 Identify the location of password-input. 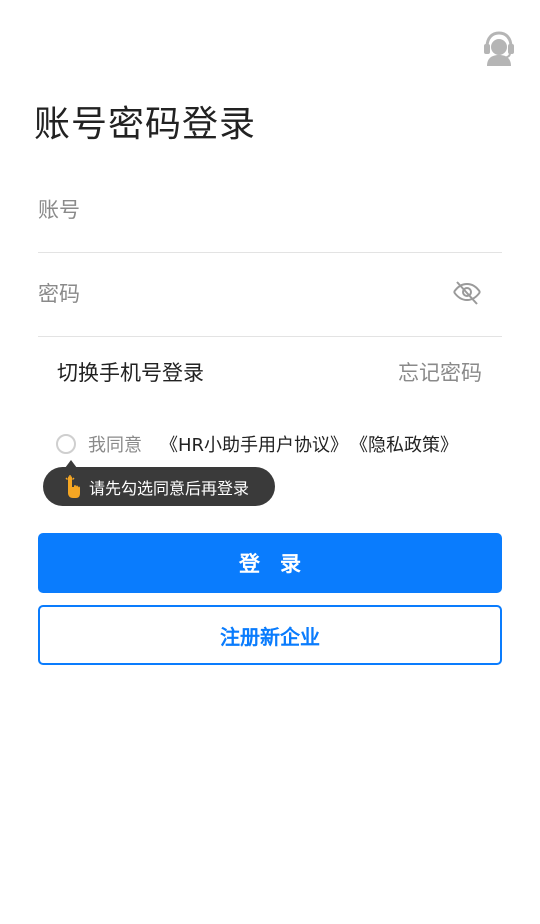
(238, 294).